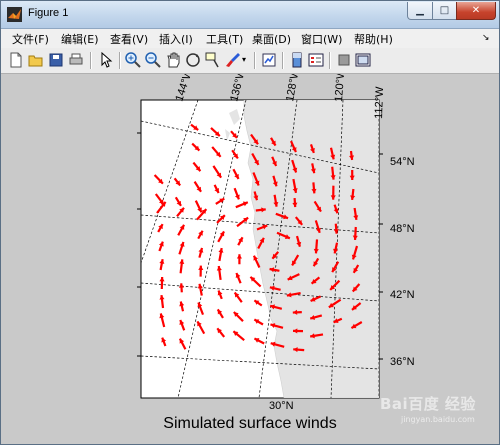 The image size is (500, 445). Describe the element at coordinates (402, 295) in the screenshot. I see `lat-label-42n: 42°N` at that location.